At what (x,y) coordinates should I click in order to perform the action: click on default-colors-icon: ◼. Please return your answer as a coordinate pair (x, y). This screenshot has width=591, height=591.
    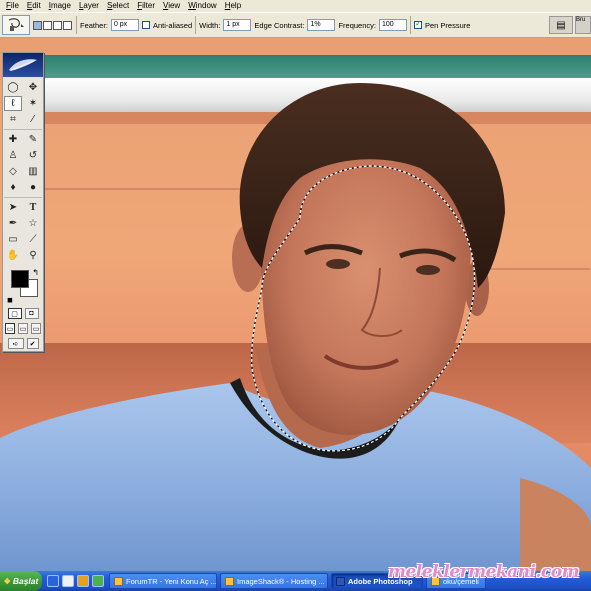
    Looking at the image, I should click on (10, 300).